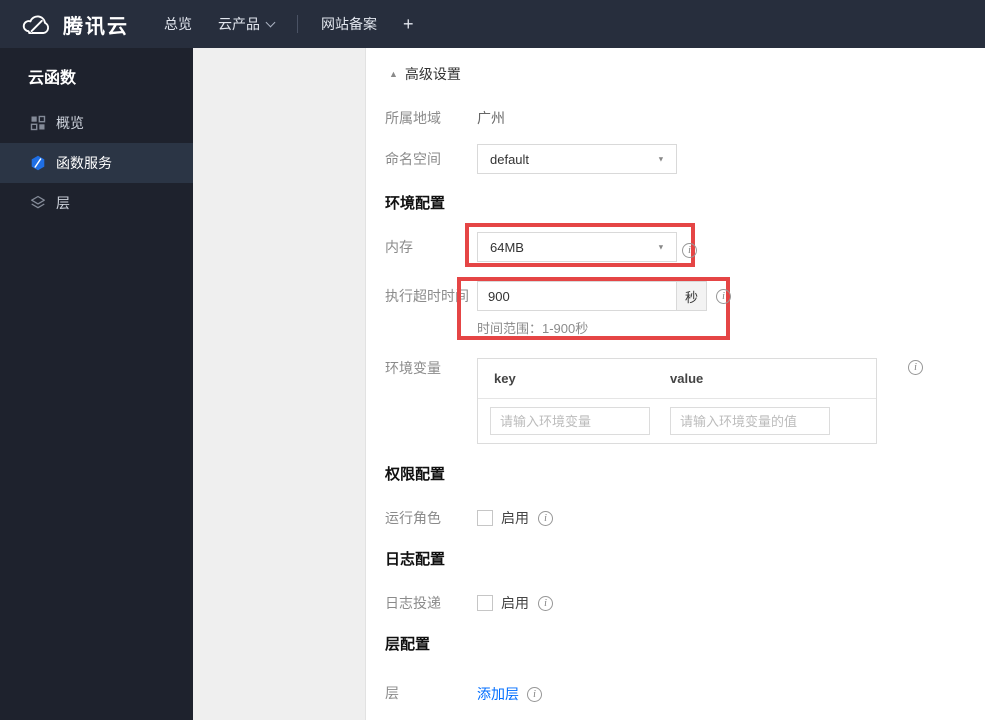 This screenshot has height=720, width=985. What do you see at coordinates (507, 247) in the screenshot?
I see `memory-select-value: 64MB` at bounding box center [507, 247].